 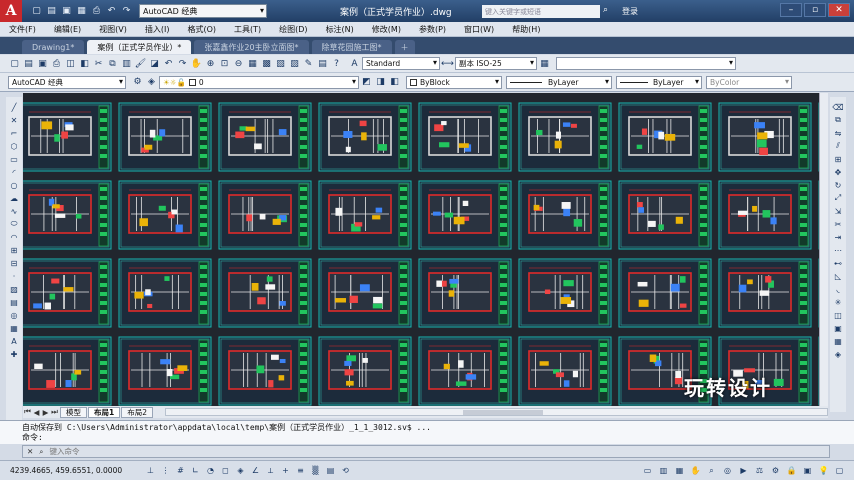 What do you see at coordinates (838, 237) in the screenshot?
I see `extend-icon: ⇥` at bounding box center [838, 237].